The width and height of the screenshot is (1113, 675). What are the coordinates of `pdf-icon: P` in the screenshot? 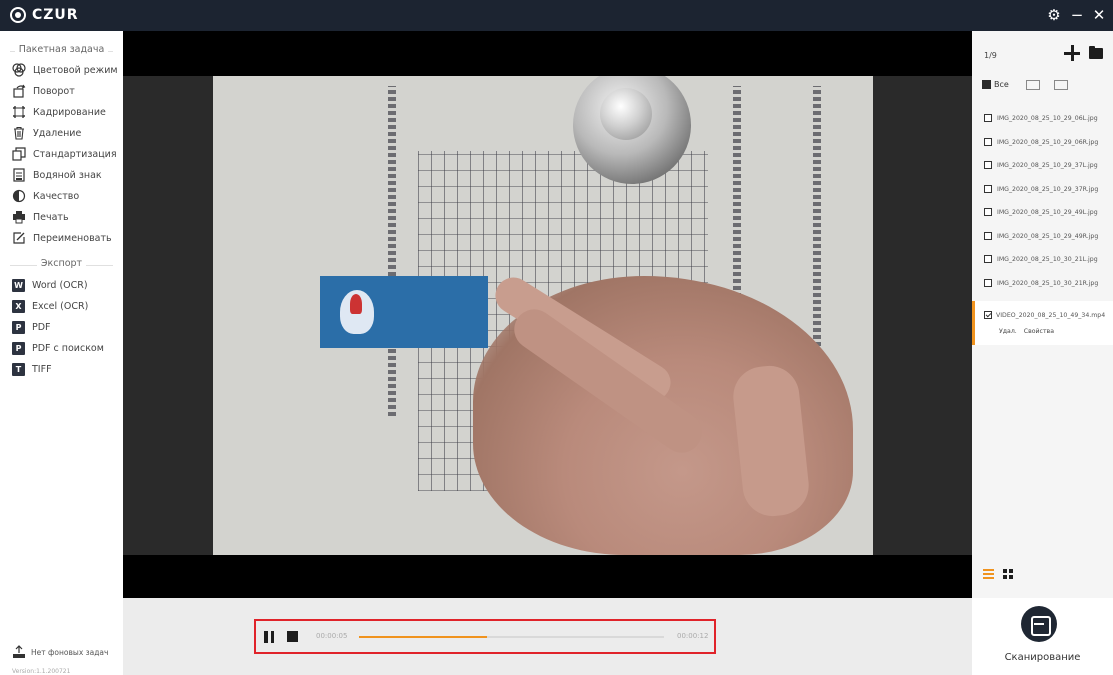 It's located at (18, 327).